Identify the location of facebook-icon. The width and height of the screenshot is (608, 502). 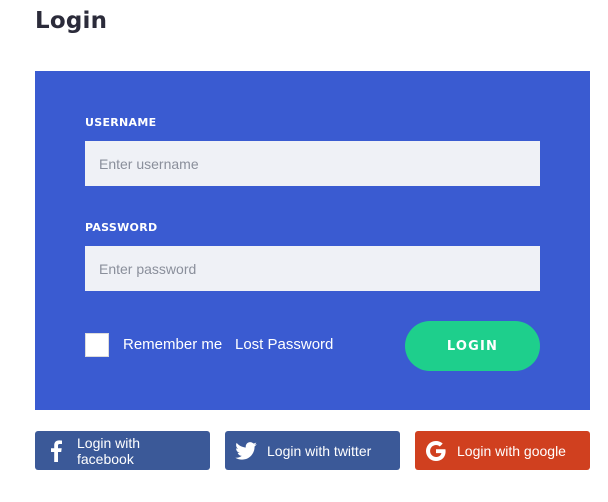
(56, 450).